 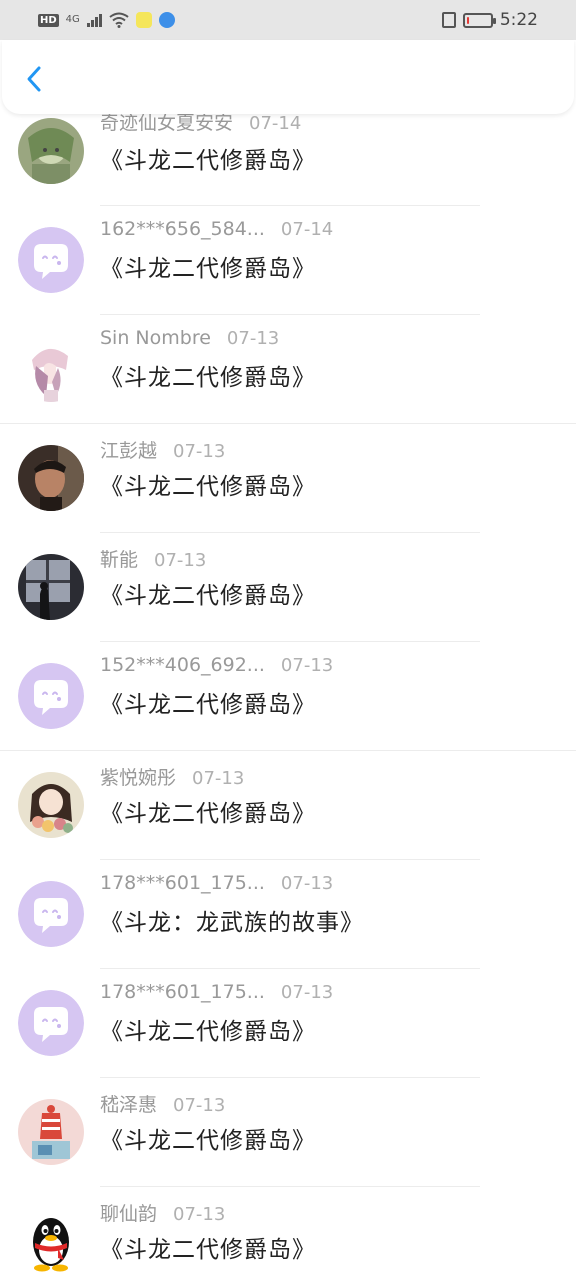 I want to click on status-left: HD 4G, so click(x=106, y=20).